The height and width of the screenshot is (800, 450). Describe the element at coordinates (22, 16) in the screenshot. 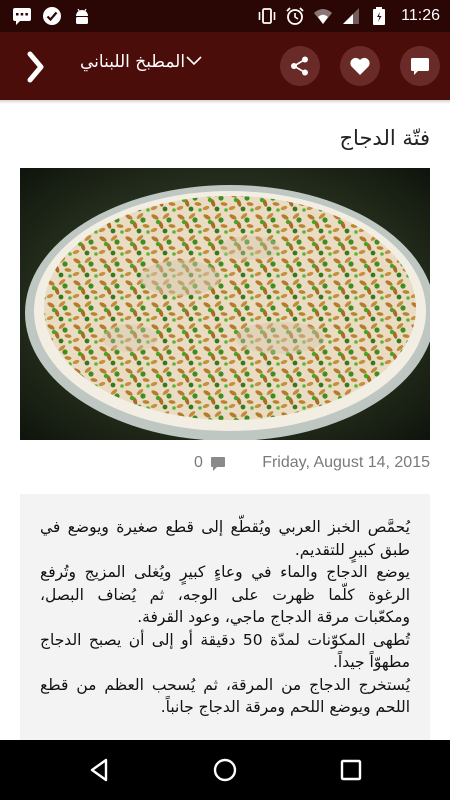

I see `chat-notification-icon` at that location.